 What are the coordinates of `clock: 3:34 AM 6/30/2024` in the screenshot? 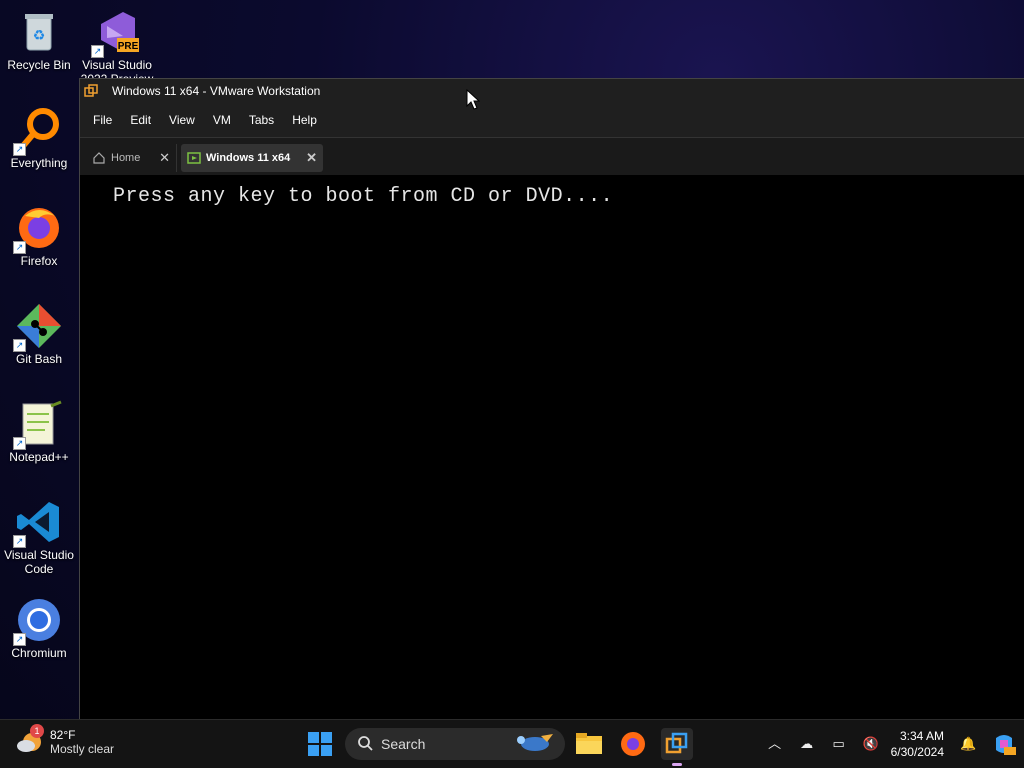 It's located at (917, 744).